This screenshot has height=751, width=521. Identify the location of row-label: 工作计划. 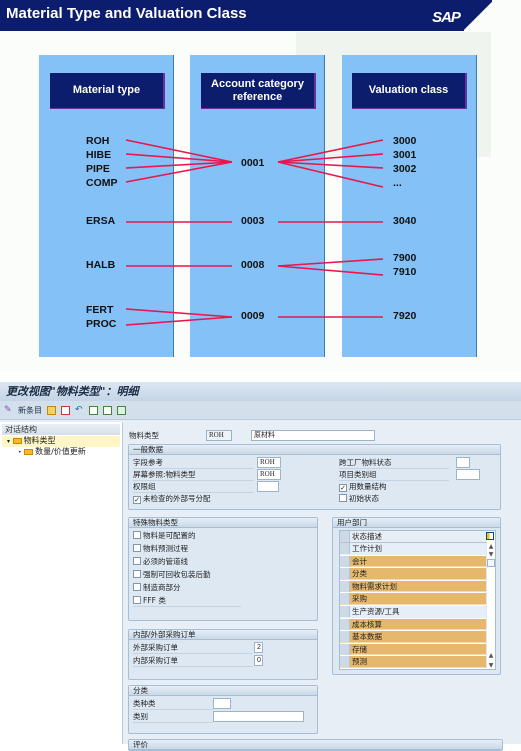
(367, 548).